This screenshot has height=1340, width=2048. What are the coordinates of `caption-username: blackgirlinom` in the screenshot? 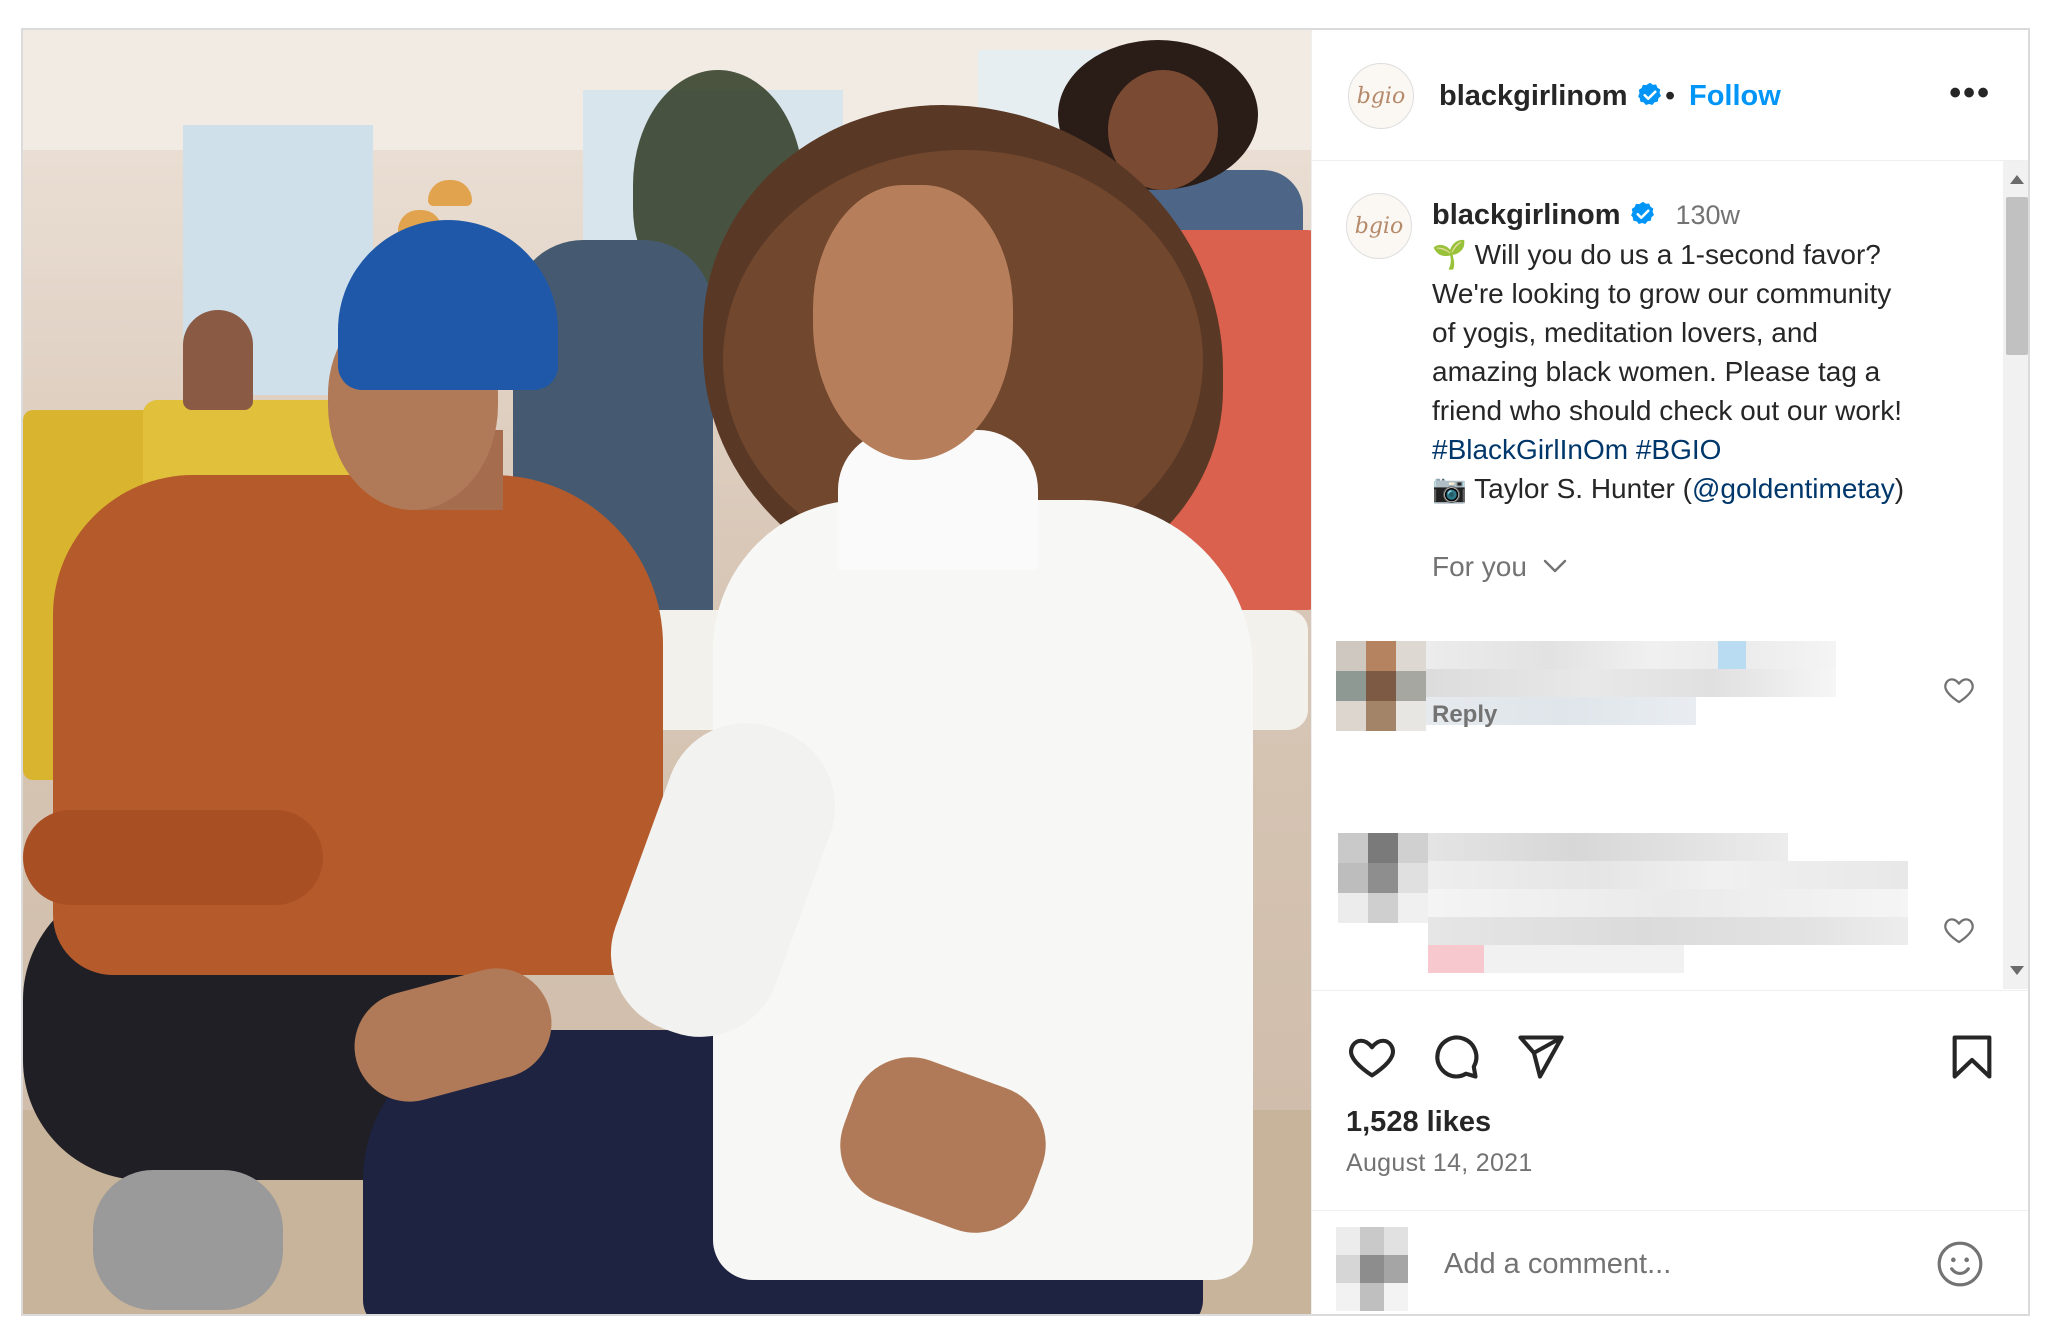 It's located at (1526, 215).